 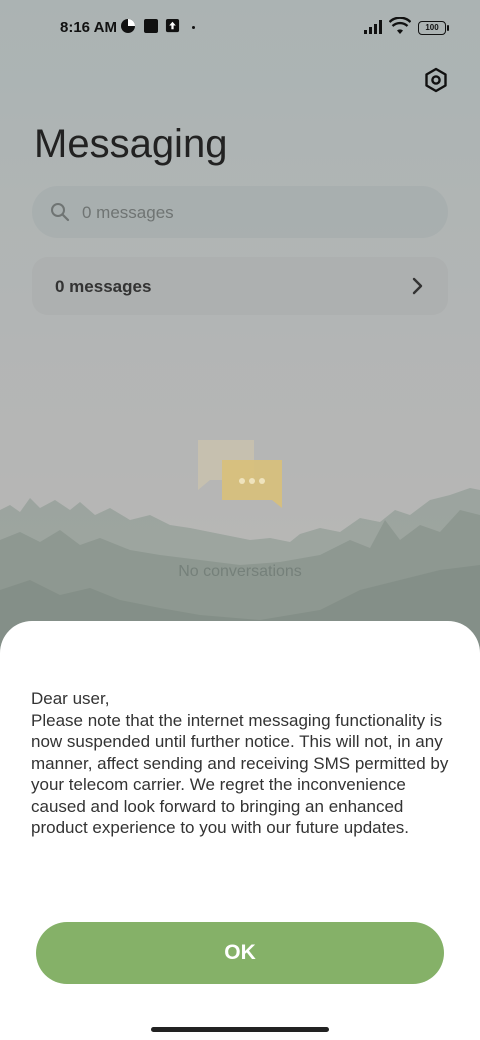 I want to click on search-icon, so click(x=60, y=212).